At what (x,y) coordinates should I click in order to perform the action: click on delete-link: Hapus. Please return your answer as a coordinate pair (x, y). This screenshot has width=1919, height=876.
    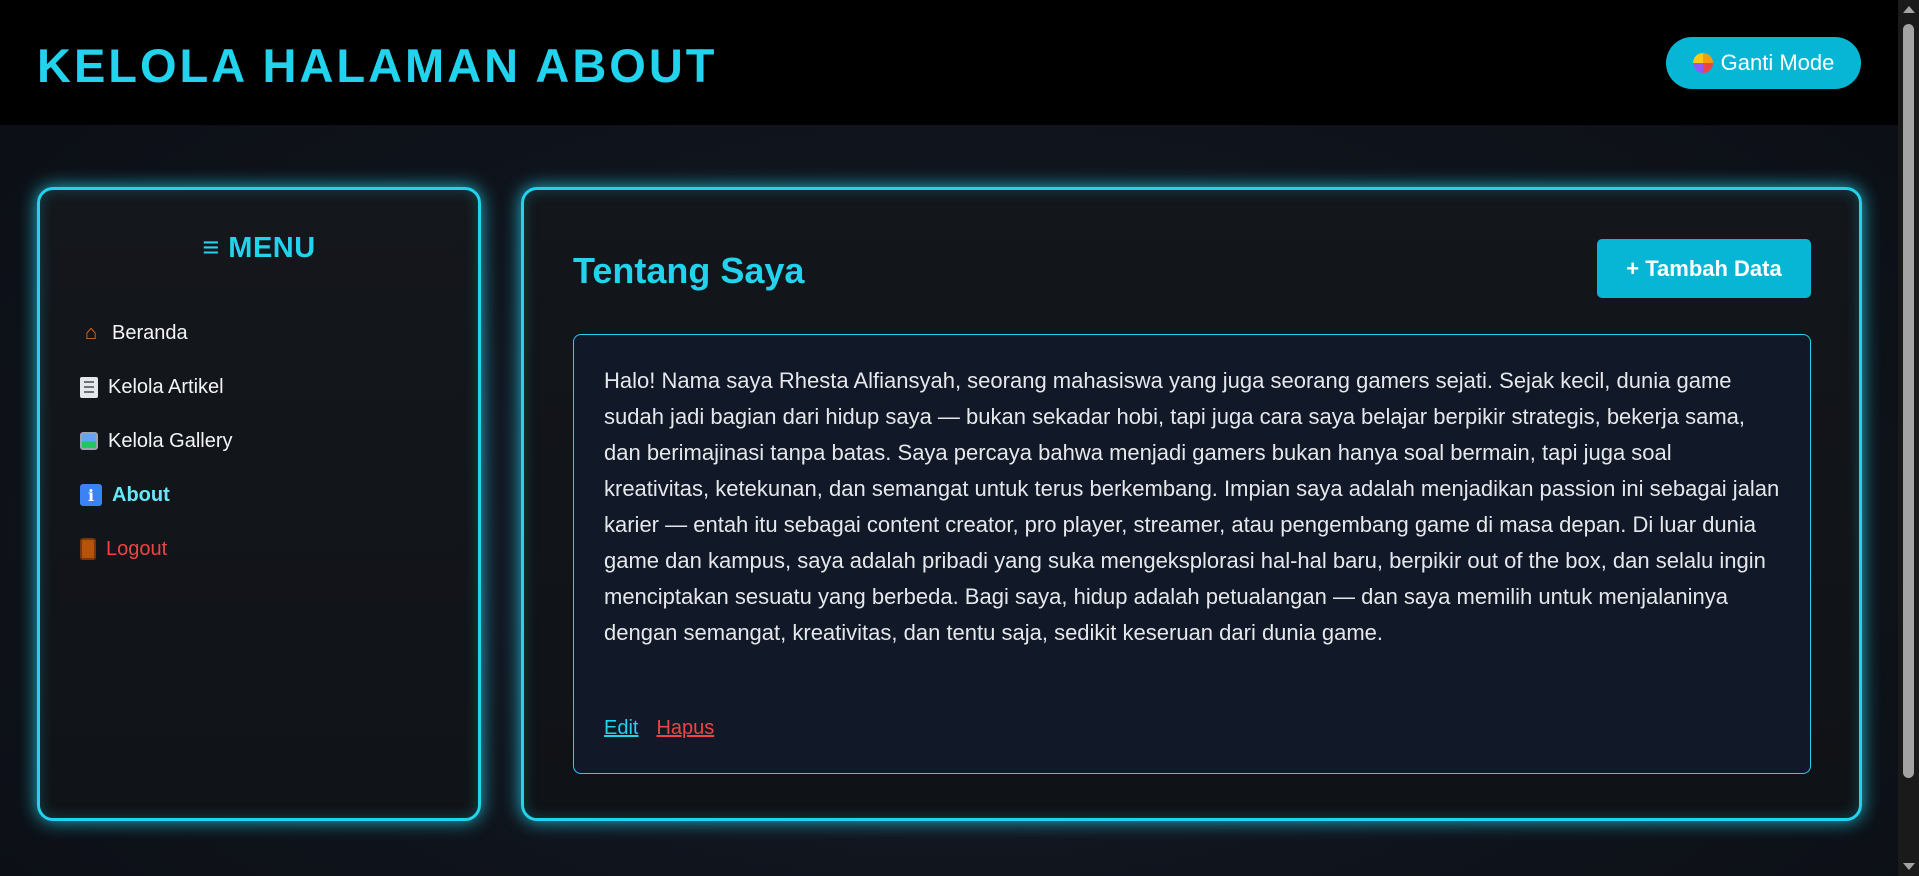
    Looking at the image, I should click on (685, 728).